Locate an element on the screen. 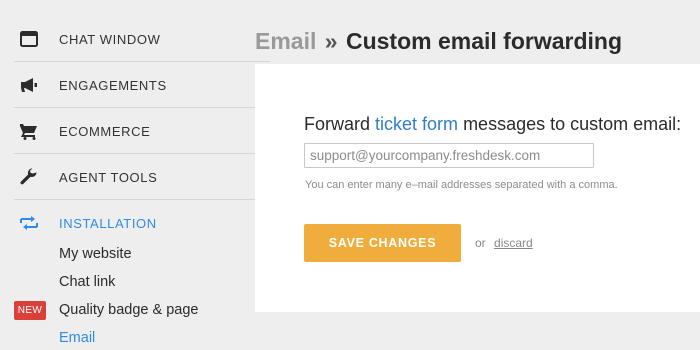  sidebar-item-chat-window: CHAT WINDOW is located at coordinates (142, 39).